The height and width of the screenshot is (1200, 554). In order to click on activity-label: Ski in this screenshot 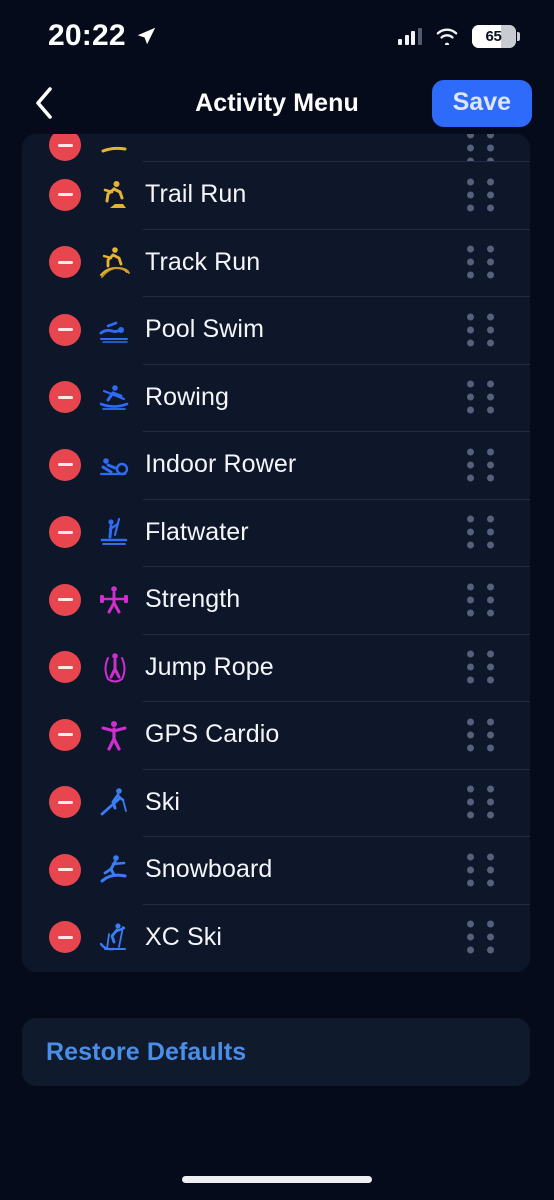, I will do `click(163, 801)`.